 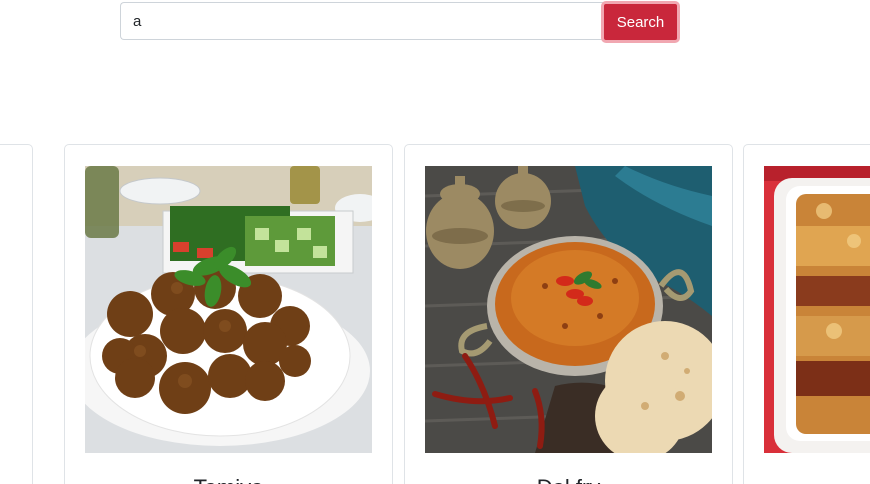 What do you see at coordinates (363, 21) in the screenshot?
I see `search-input` at bounding box center [363, 21].